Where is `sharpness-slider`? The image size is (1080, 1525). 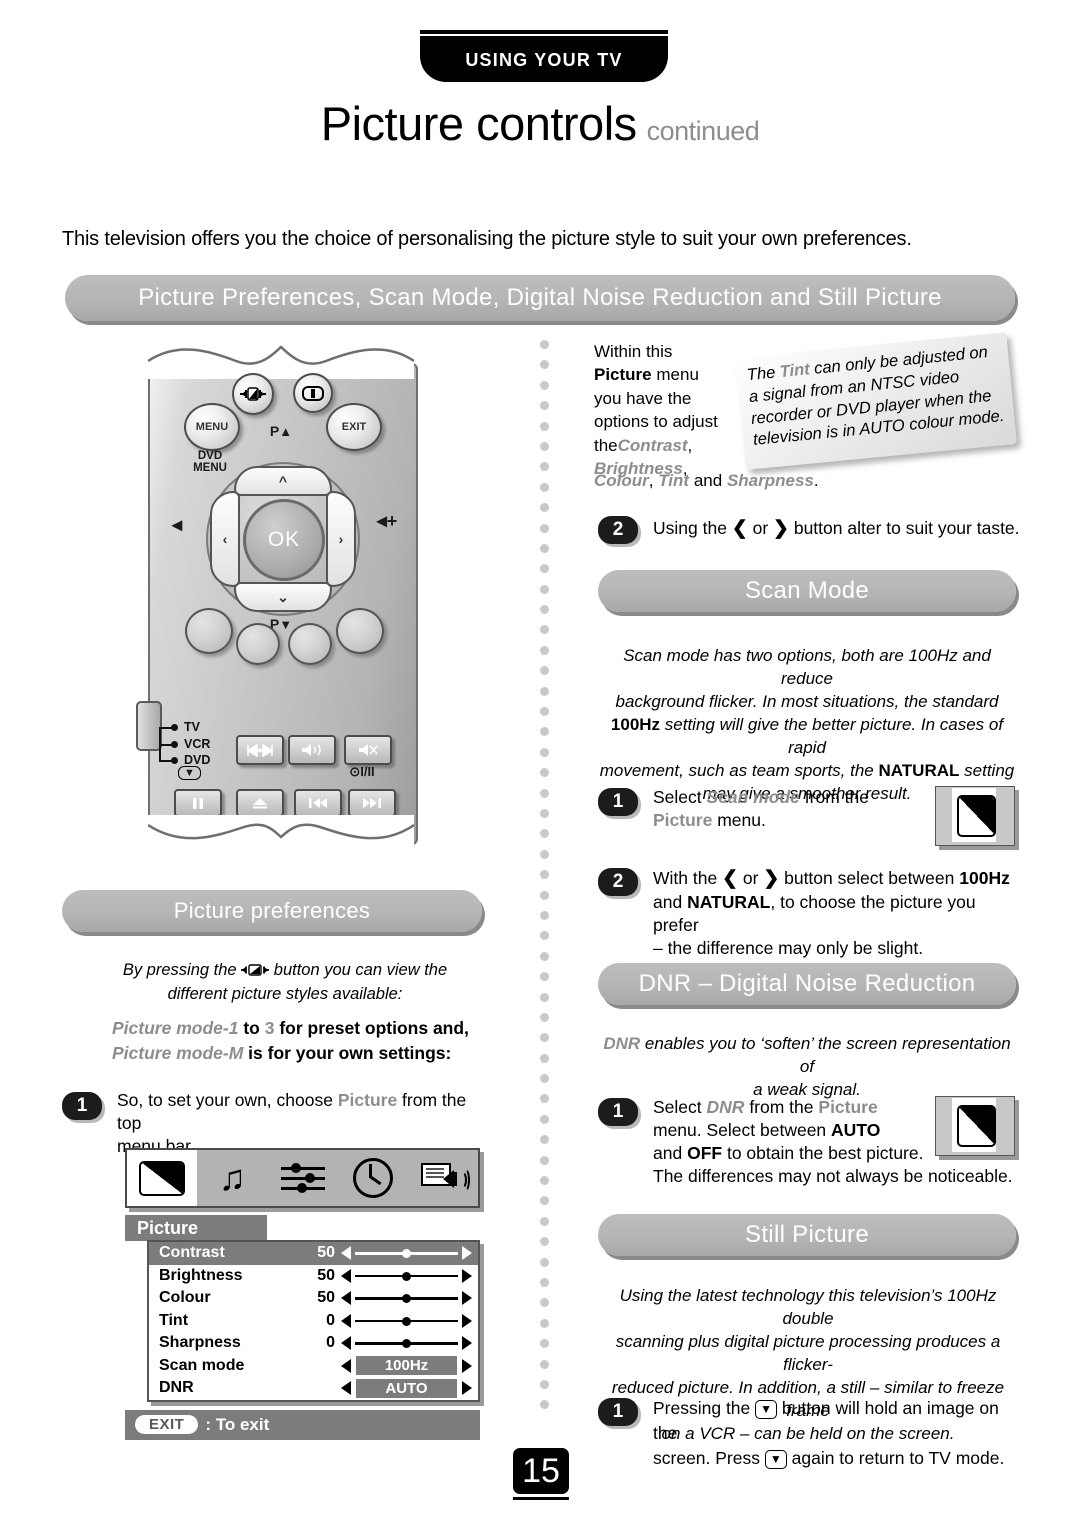
sharpness-slider is located at coordinates (406, 1343).